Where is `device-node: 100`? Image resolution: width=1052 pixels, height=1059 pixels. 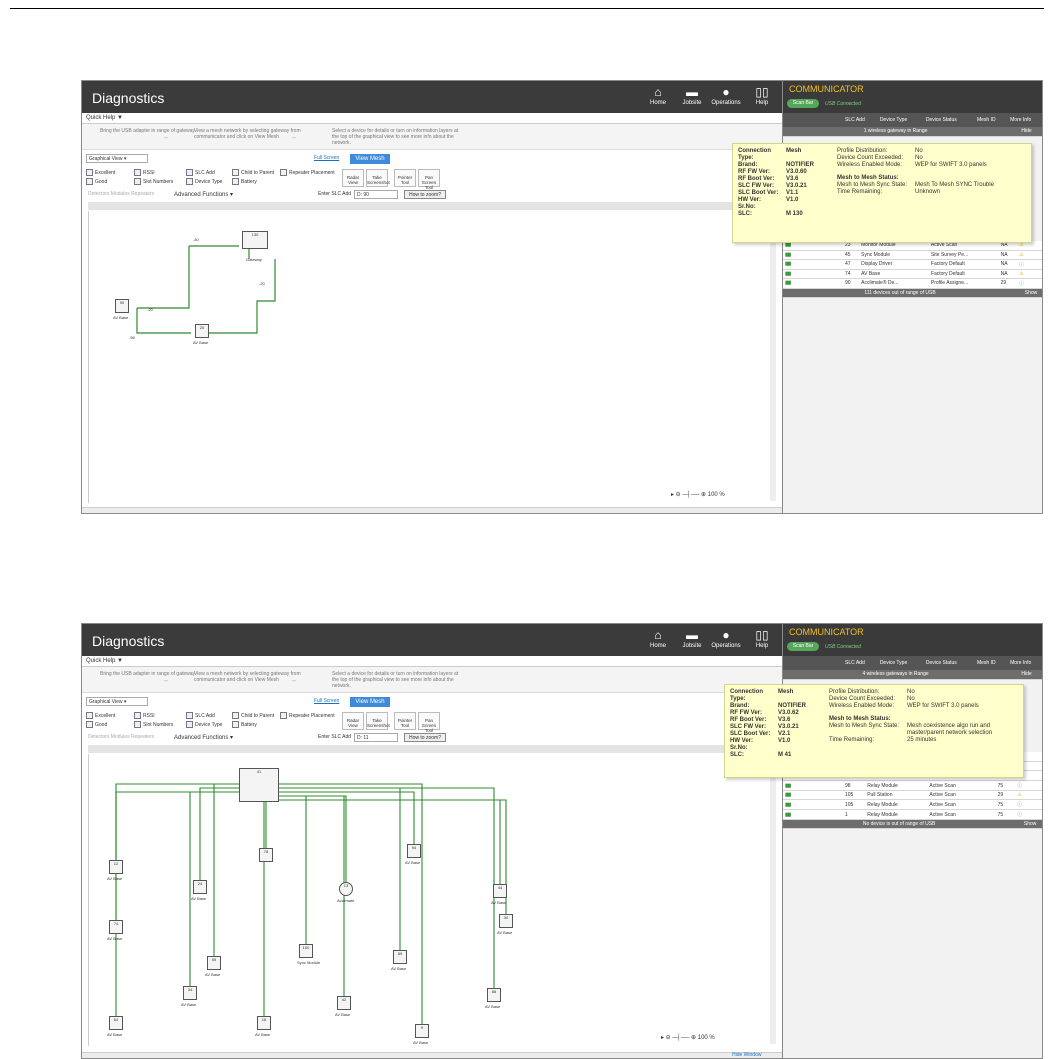 device-node: 100 is located at coordinates (306, 951).